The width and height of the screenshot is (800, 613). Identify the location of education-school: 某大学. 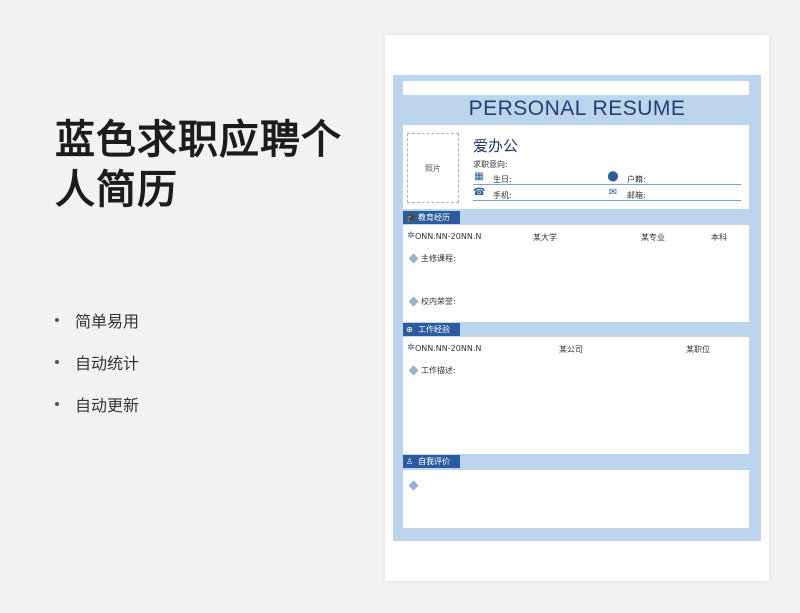
(545, 237).